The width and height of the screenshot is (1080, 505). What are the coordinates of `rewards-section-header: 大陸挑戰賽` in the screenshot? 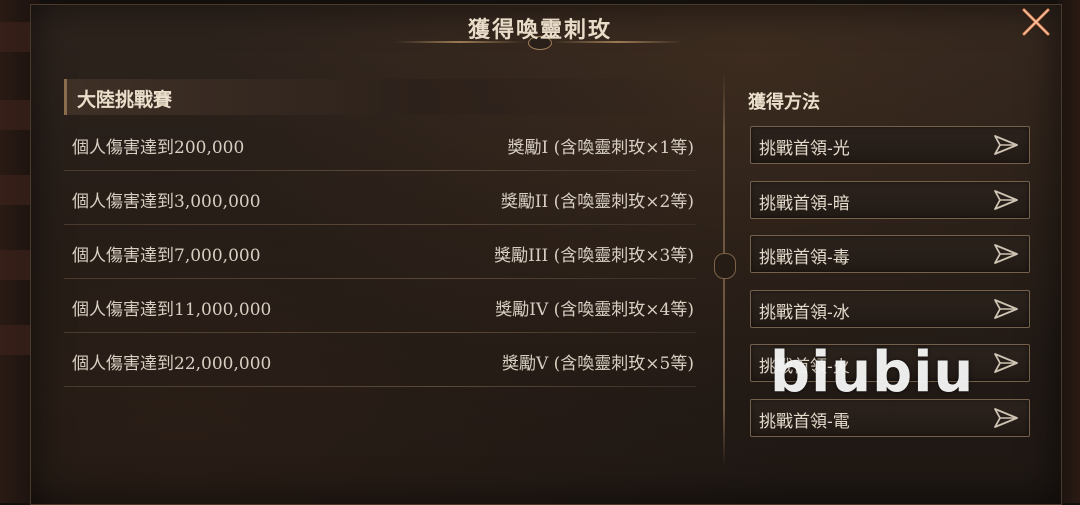 It's located at (379, 97).